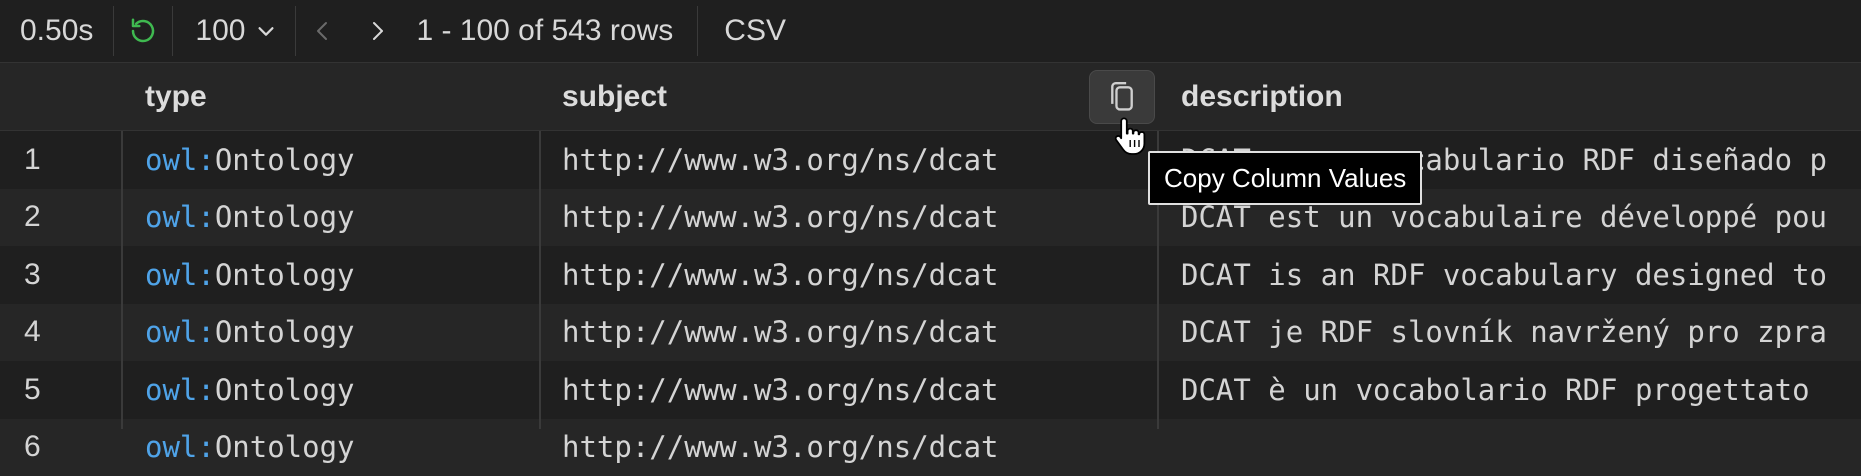 This screenshot has width=1861, height=476. Describe the element at coordinates (1130, 136) in the screenshot. I see `hand-cursor-icon` at that location.